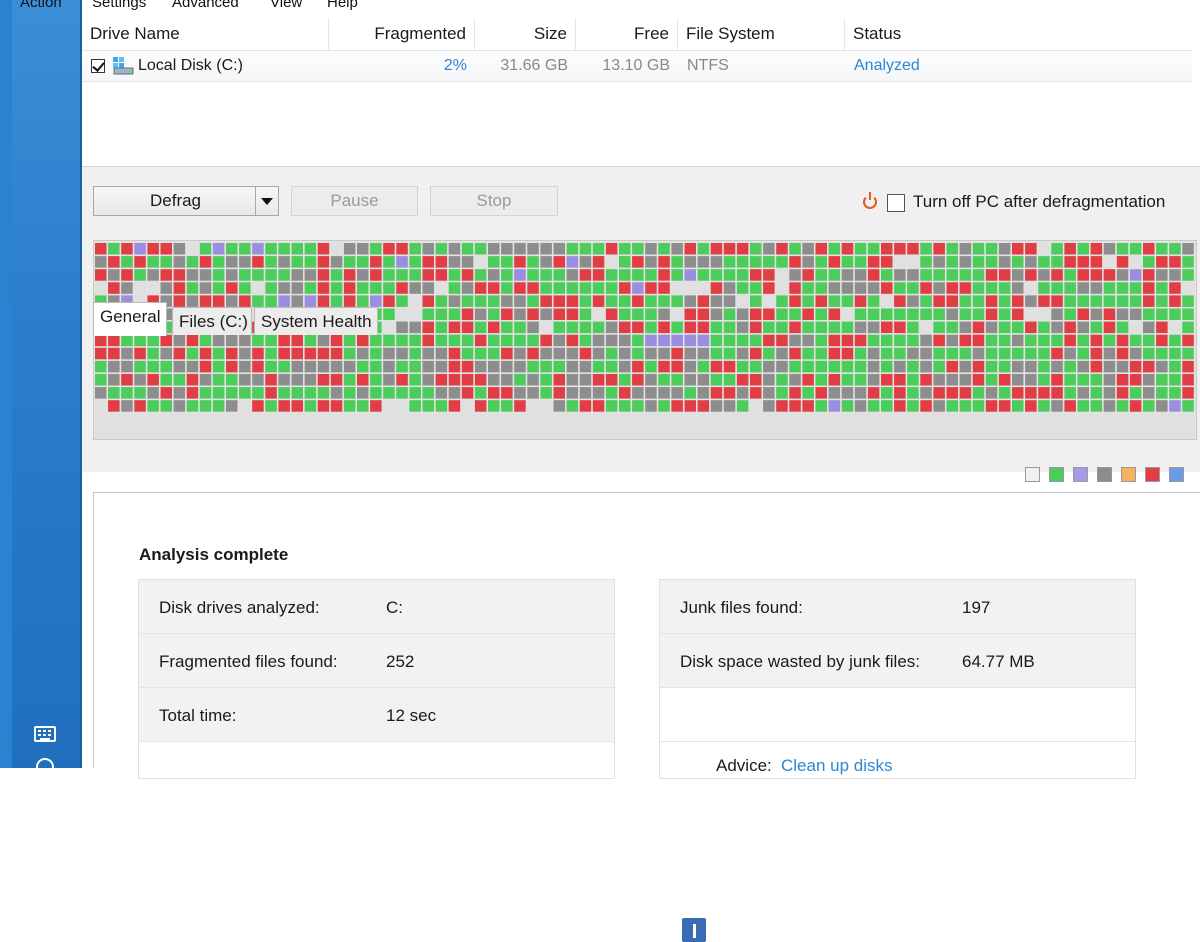 Image resolution: width=1200 pixels, height=942 pixels. What do you see at coordinates (1018, 34) in the screenshot?
I see `column-status: Status` at bounding box center [1018, 34].